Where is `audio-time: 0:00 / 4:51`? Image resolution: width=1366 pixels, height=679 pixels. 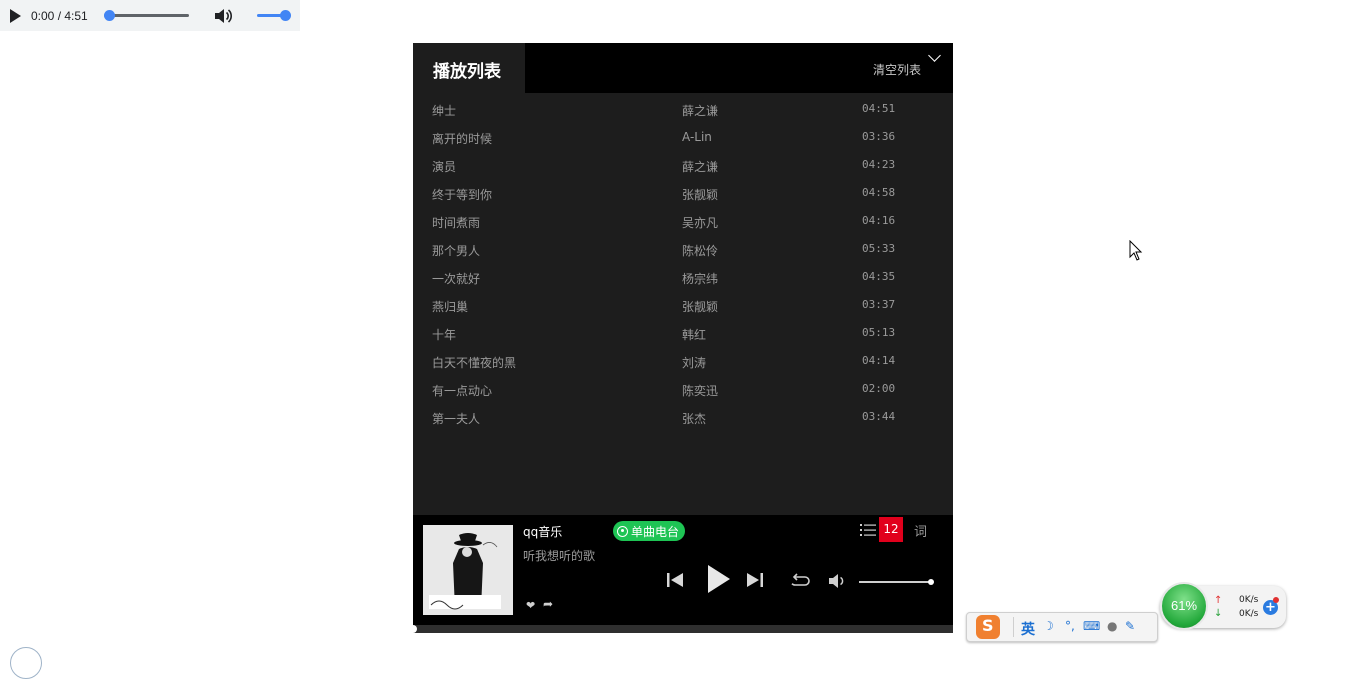
audio-time: 0:00 / 4:51 is located at coordinates (59, 15).